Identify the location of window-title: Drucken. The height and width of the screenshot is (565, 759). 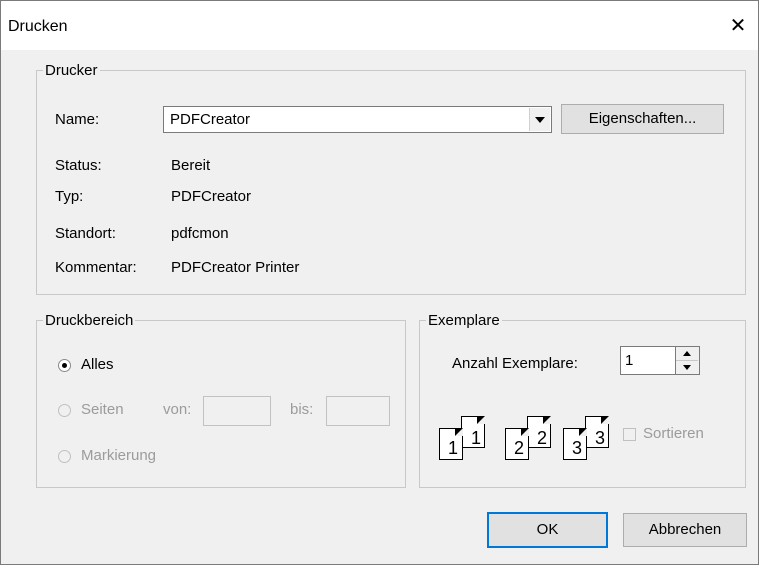
(38, 26).